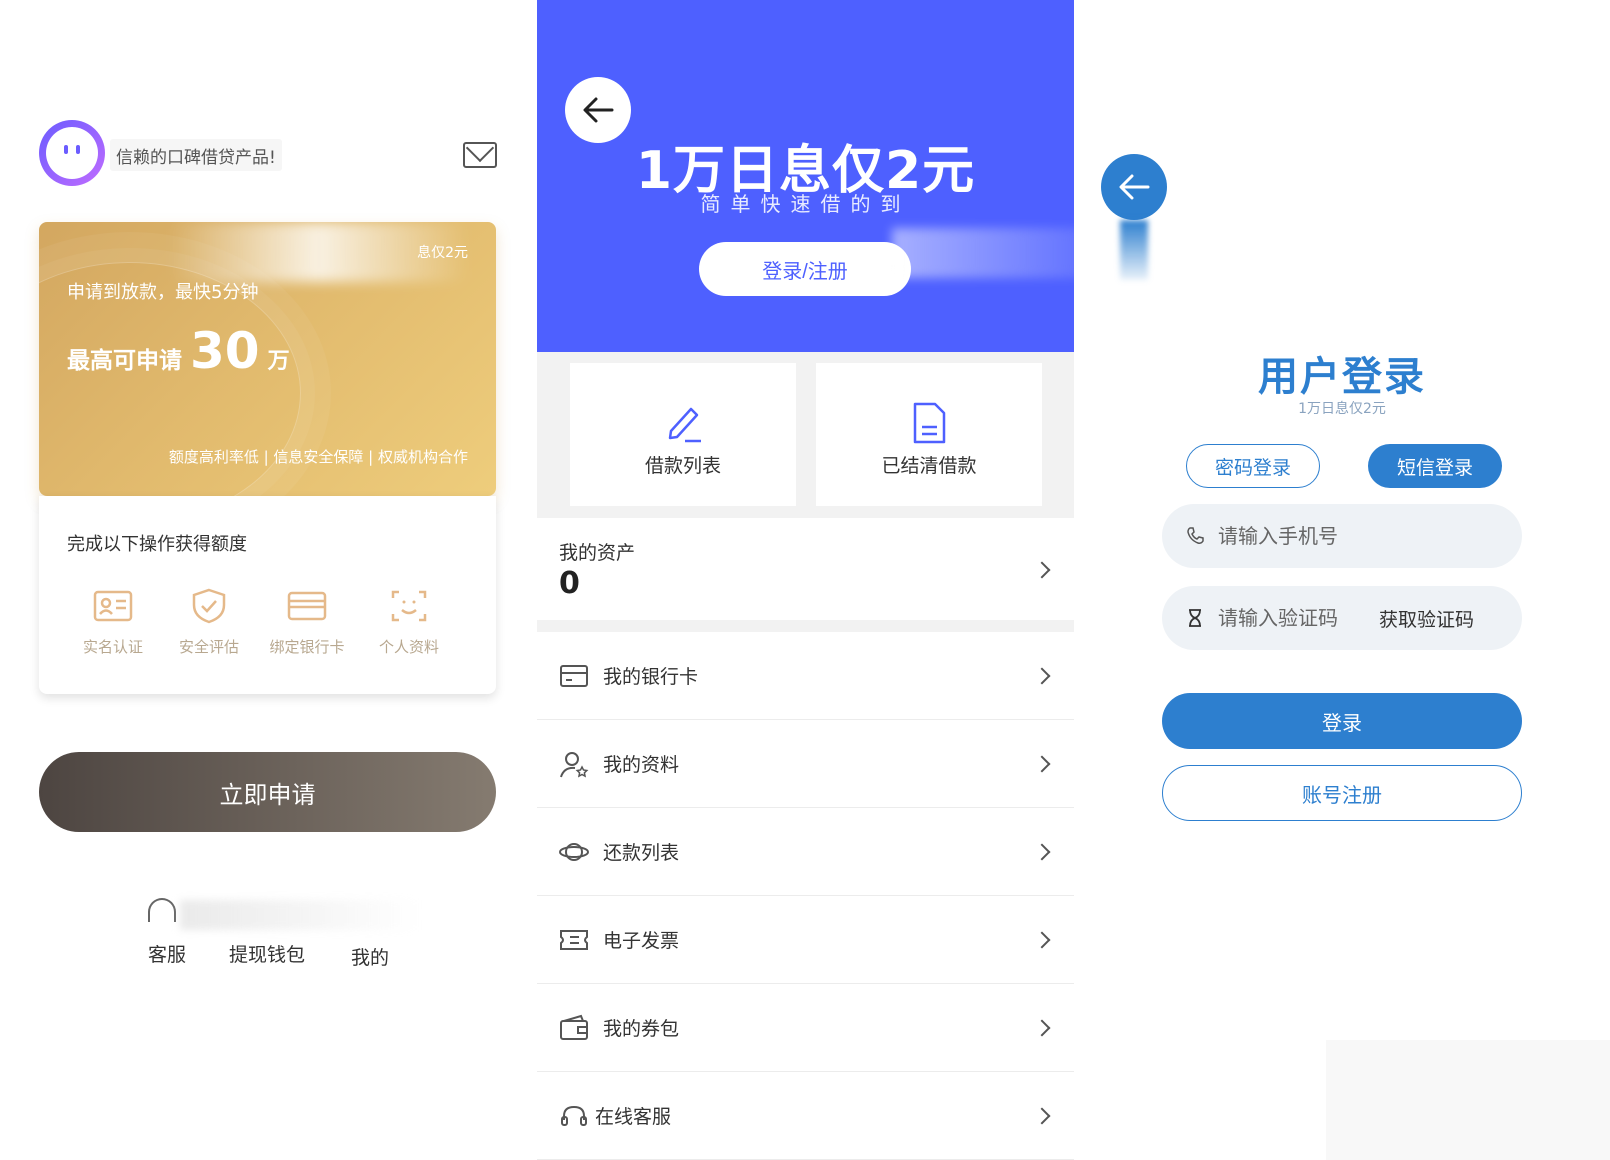 This screenshot has width=1610, height=1160. What do you see at coordinates (805, 940) in the screenshot?
I see `menu-e-invoice: 电子发票` at bounding box center [805, 940].